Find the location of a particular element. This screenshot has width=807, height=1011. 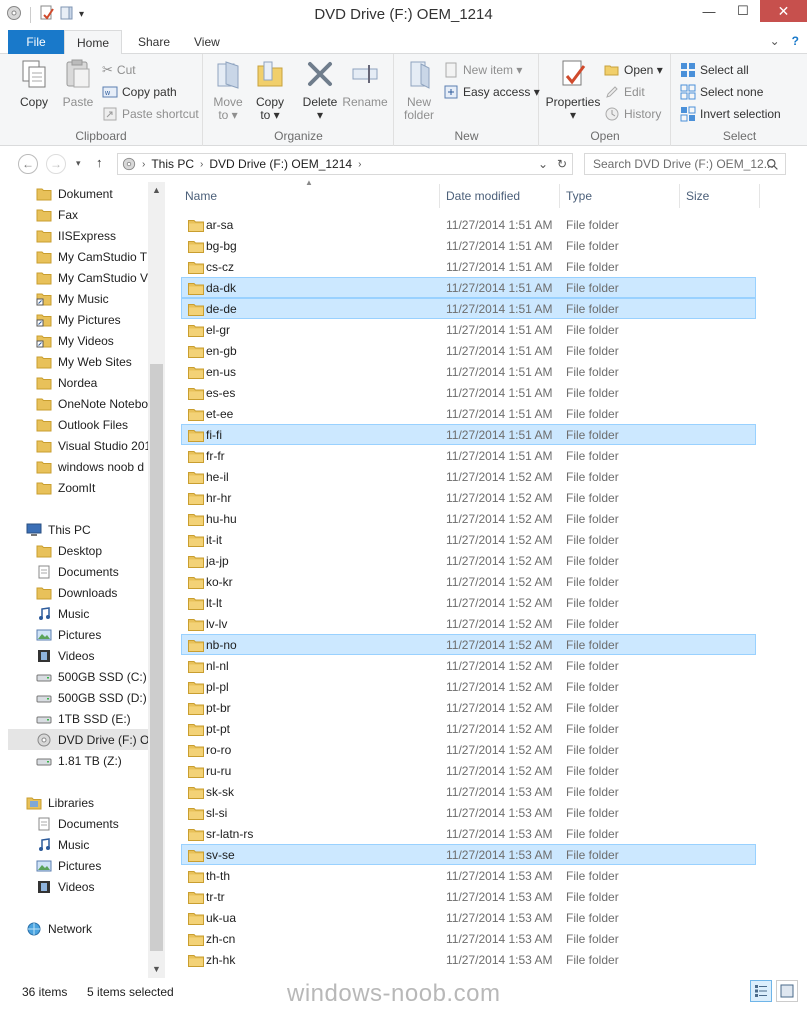

sidebar-item-dvd-drive-f-oe: DVD Drive (F:) OE is located at coordinates (78, 739).